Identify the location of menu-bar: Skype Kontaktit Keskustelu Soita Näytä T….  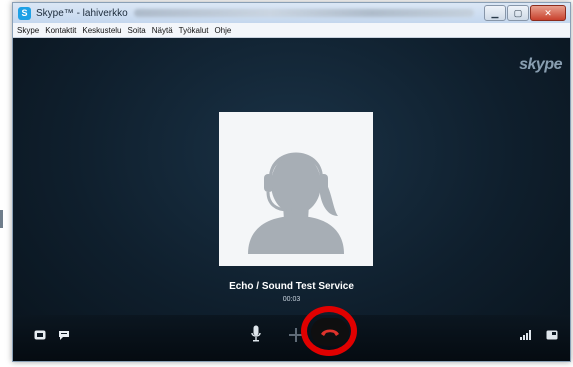
(291, 30).